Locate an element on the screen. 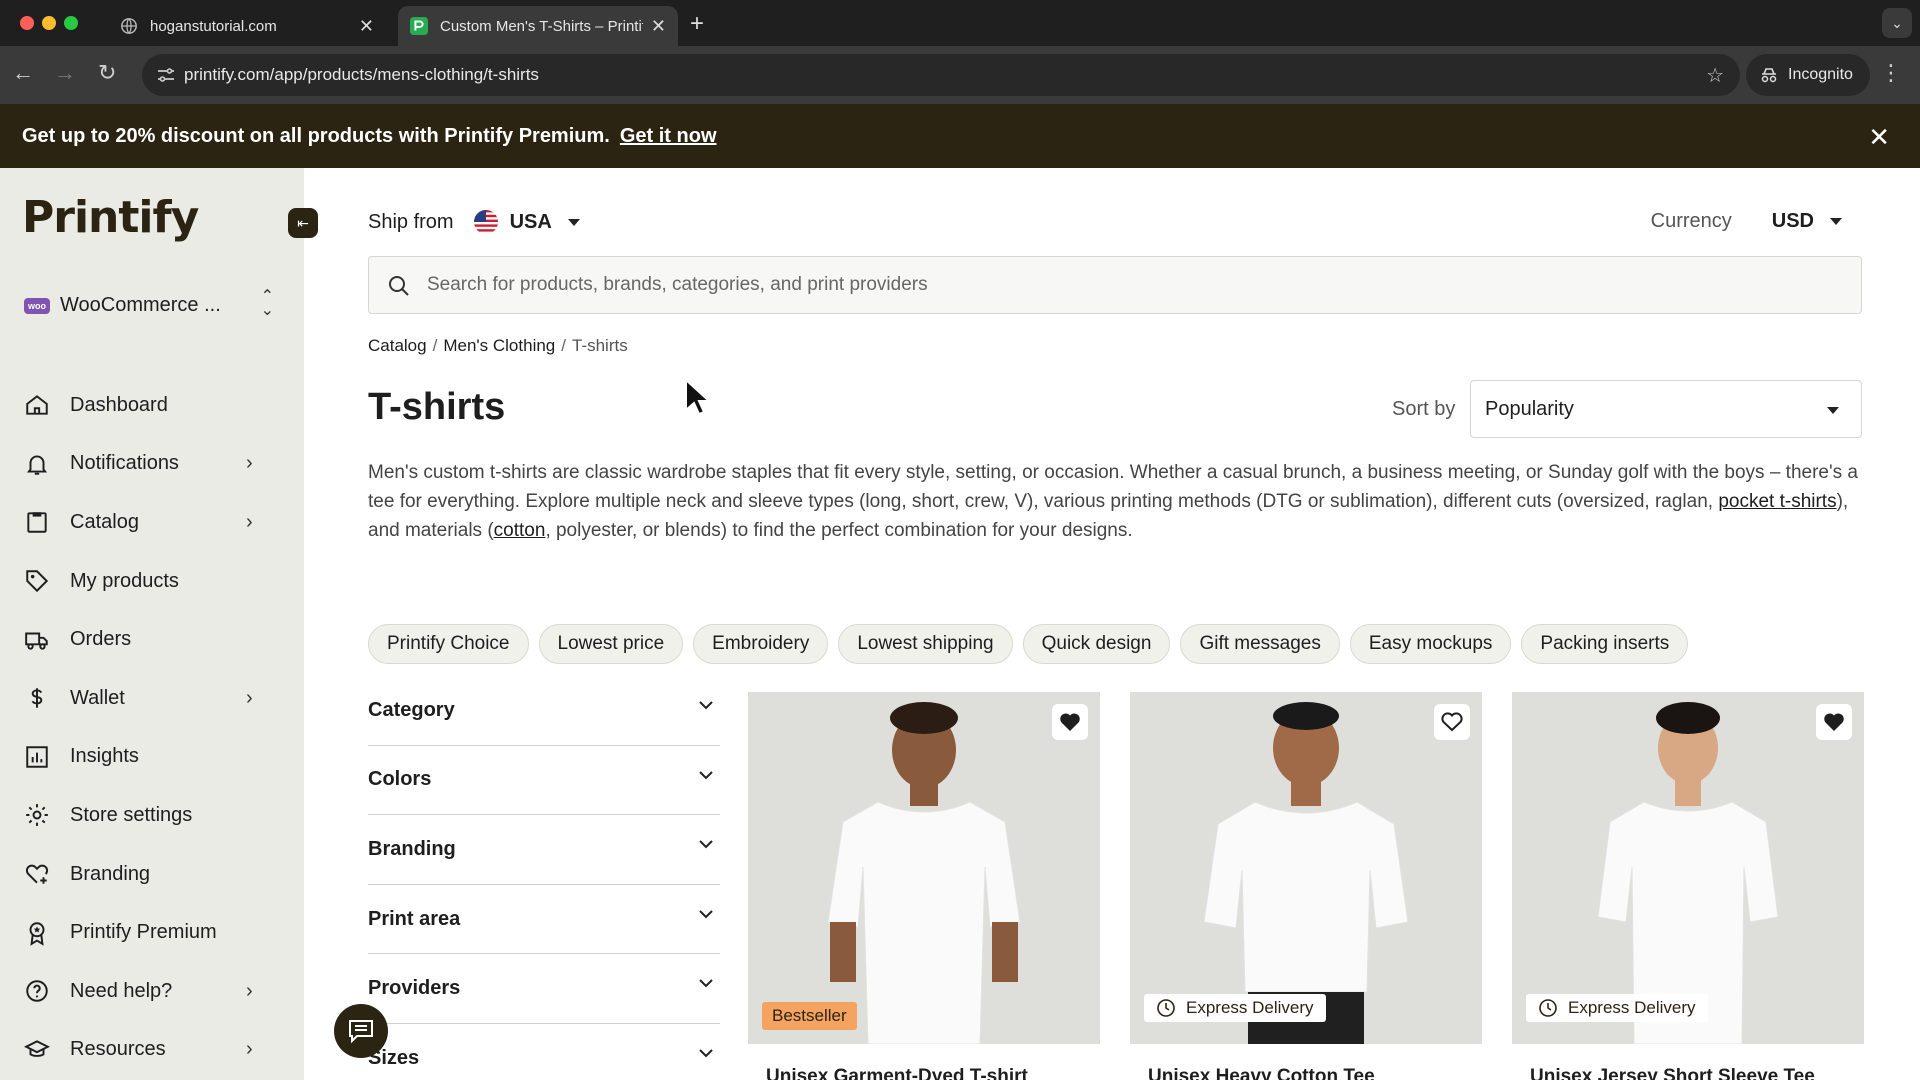 The height and width of the screenshot is (1080, 1920). pocket-tshirts-link: pocket t-shirts is located at coordinates (1777, 501).